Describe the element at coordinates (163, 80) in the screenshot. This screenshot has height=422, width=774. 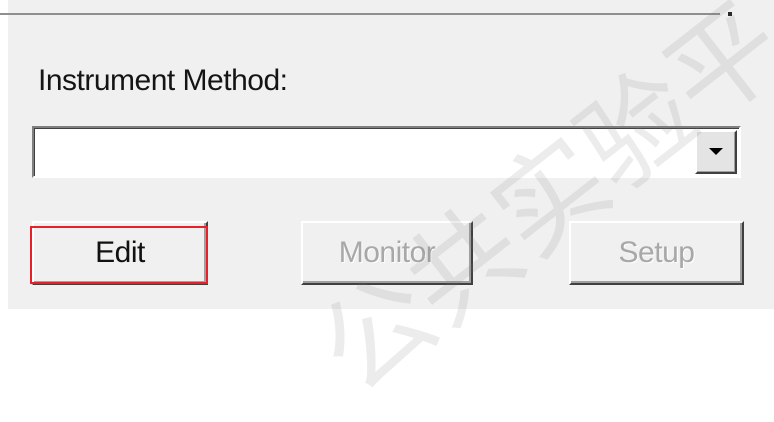
I see `instrument-method-label: Instrument Method:` at that location.